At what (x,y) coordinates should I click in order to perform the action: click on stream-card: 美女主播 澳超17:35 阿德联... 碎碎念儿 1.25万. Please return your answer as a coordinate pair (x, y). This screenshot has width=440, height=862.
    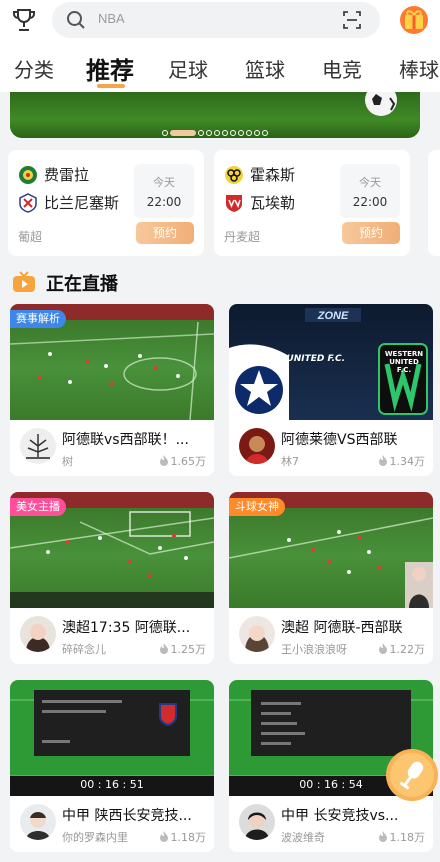
    Looking at the image, I should click on (112, 578).